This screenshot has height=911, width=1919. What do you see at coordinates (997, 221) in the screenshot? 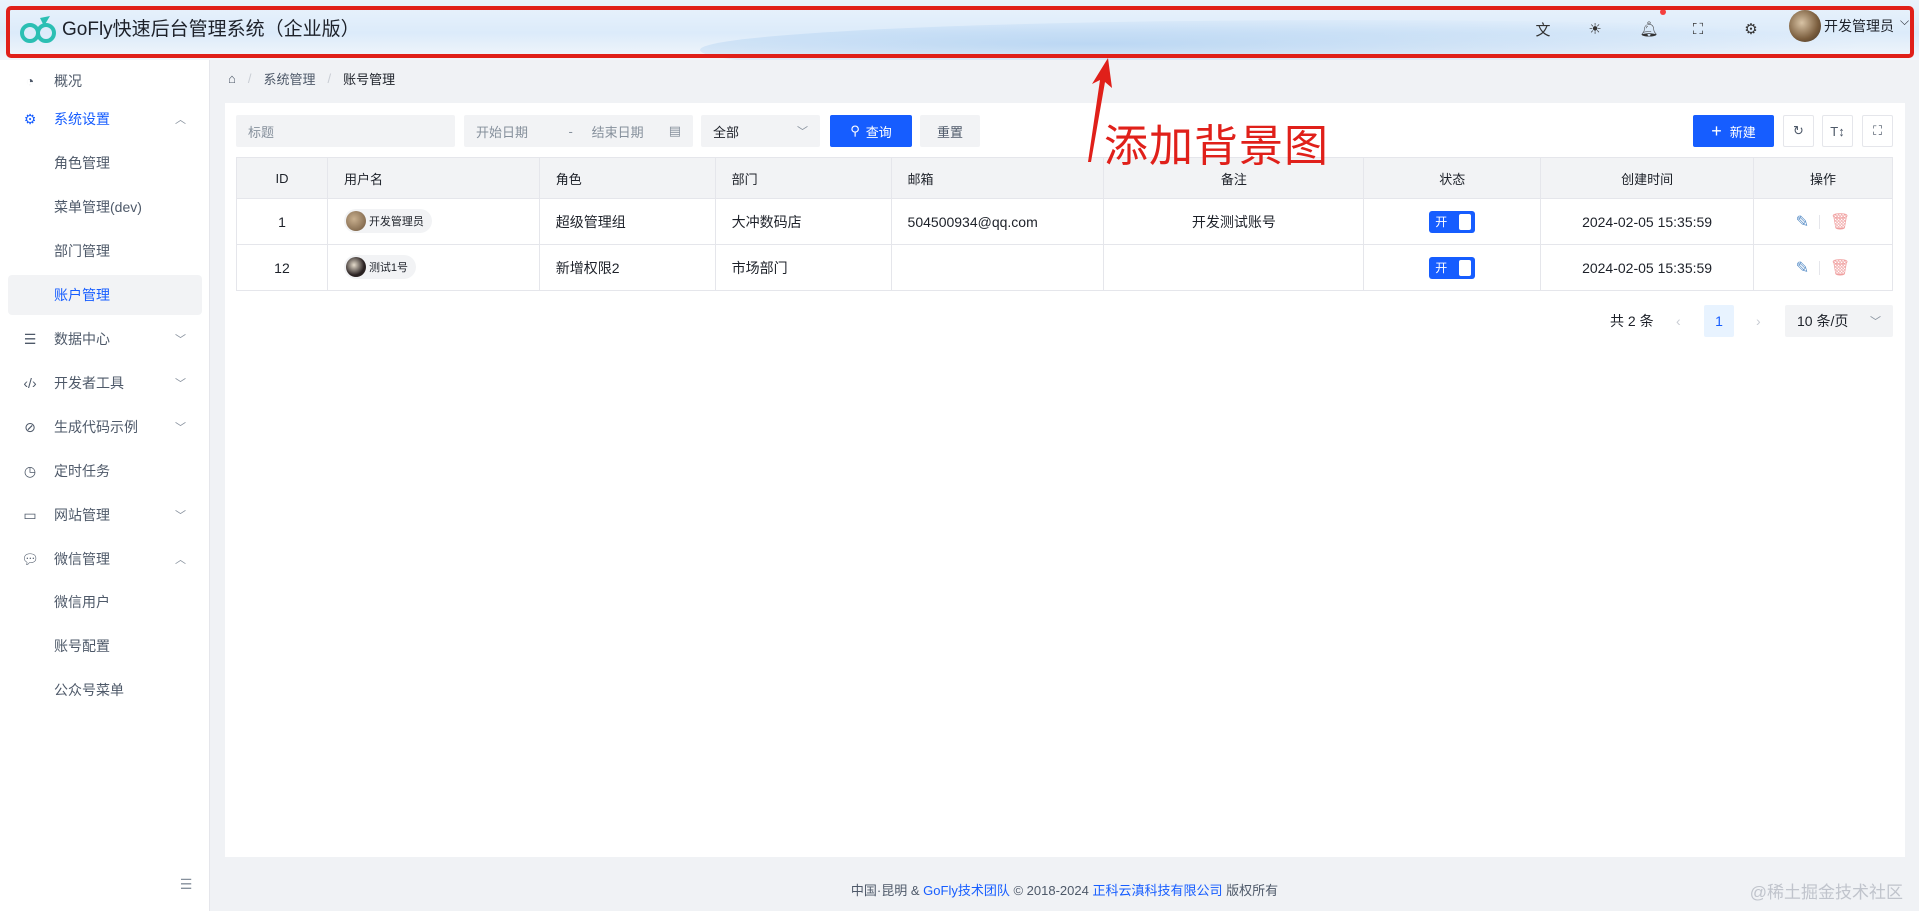
I see `cell-email: 504500934@qq.com` at bounding box center [997, 221].